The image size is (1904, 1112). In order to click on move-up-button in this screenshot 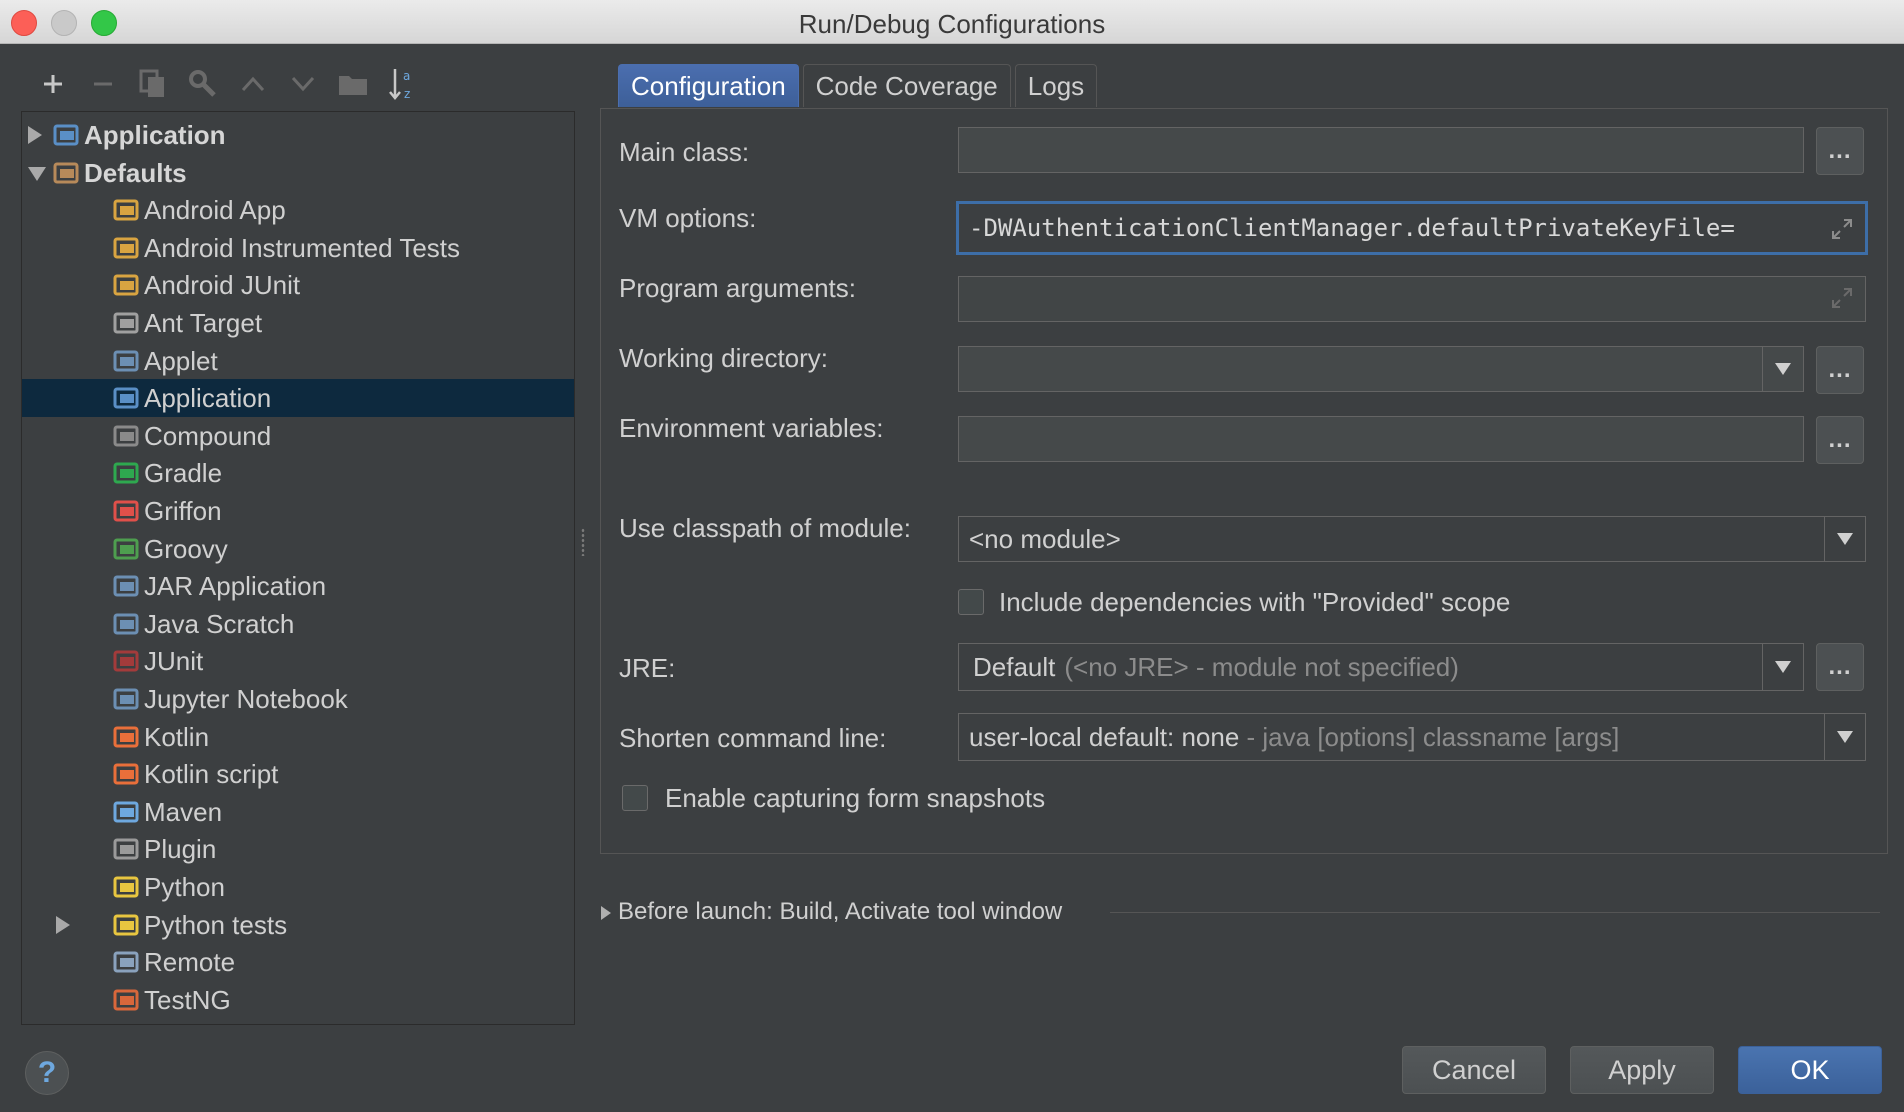, I will do `click(253, 84)`.